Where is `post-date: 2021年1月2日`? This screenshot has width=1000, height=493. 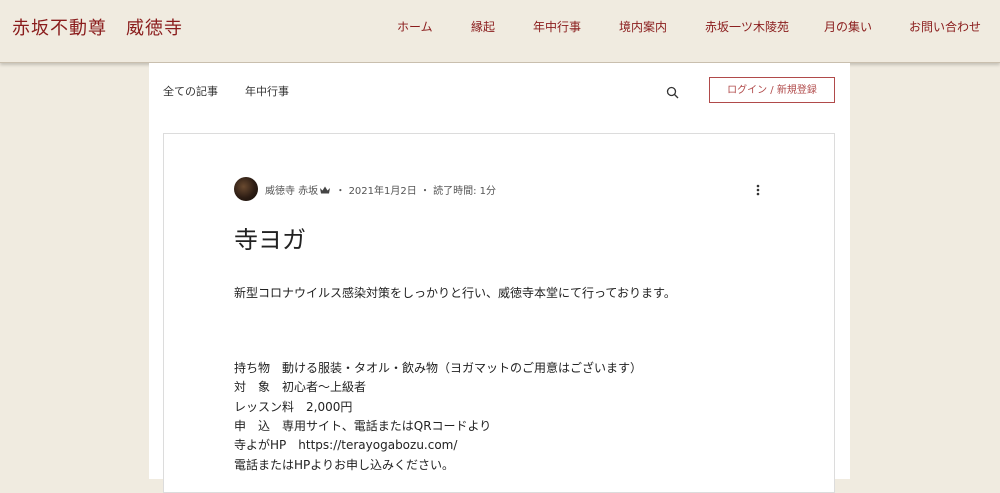 post-date: 2021年1月2日 is located at coordinates (382, 191).